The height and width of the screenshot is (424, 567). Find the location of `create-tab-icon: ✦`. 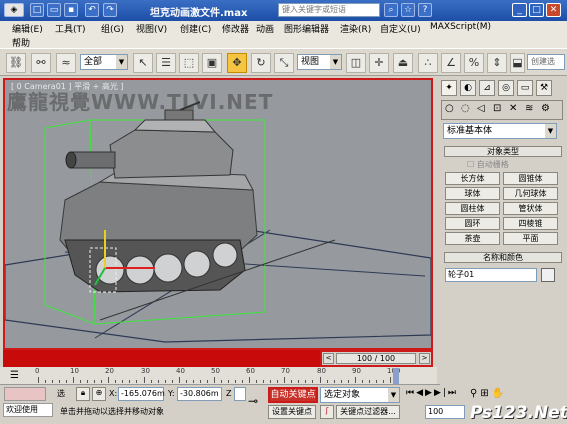

create-tab-icon: ✦ is located at coordinates (449, 88).